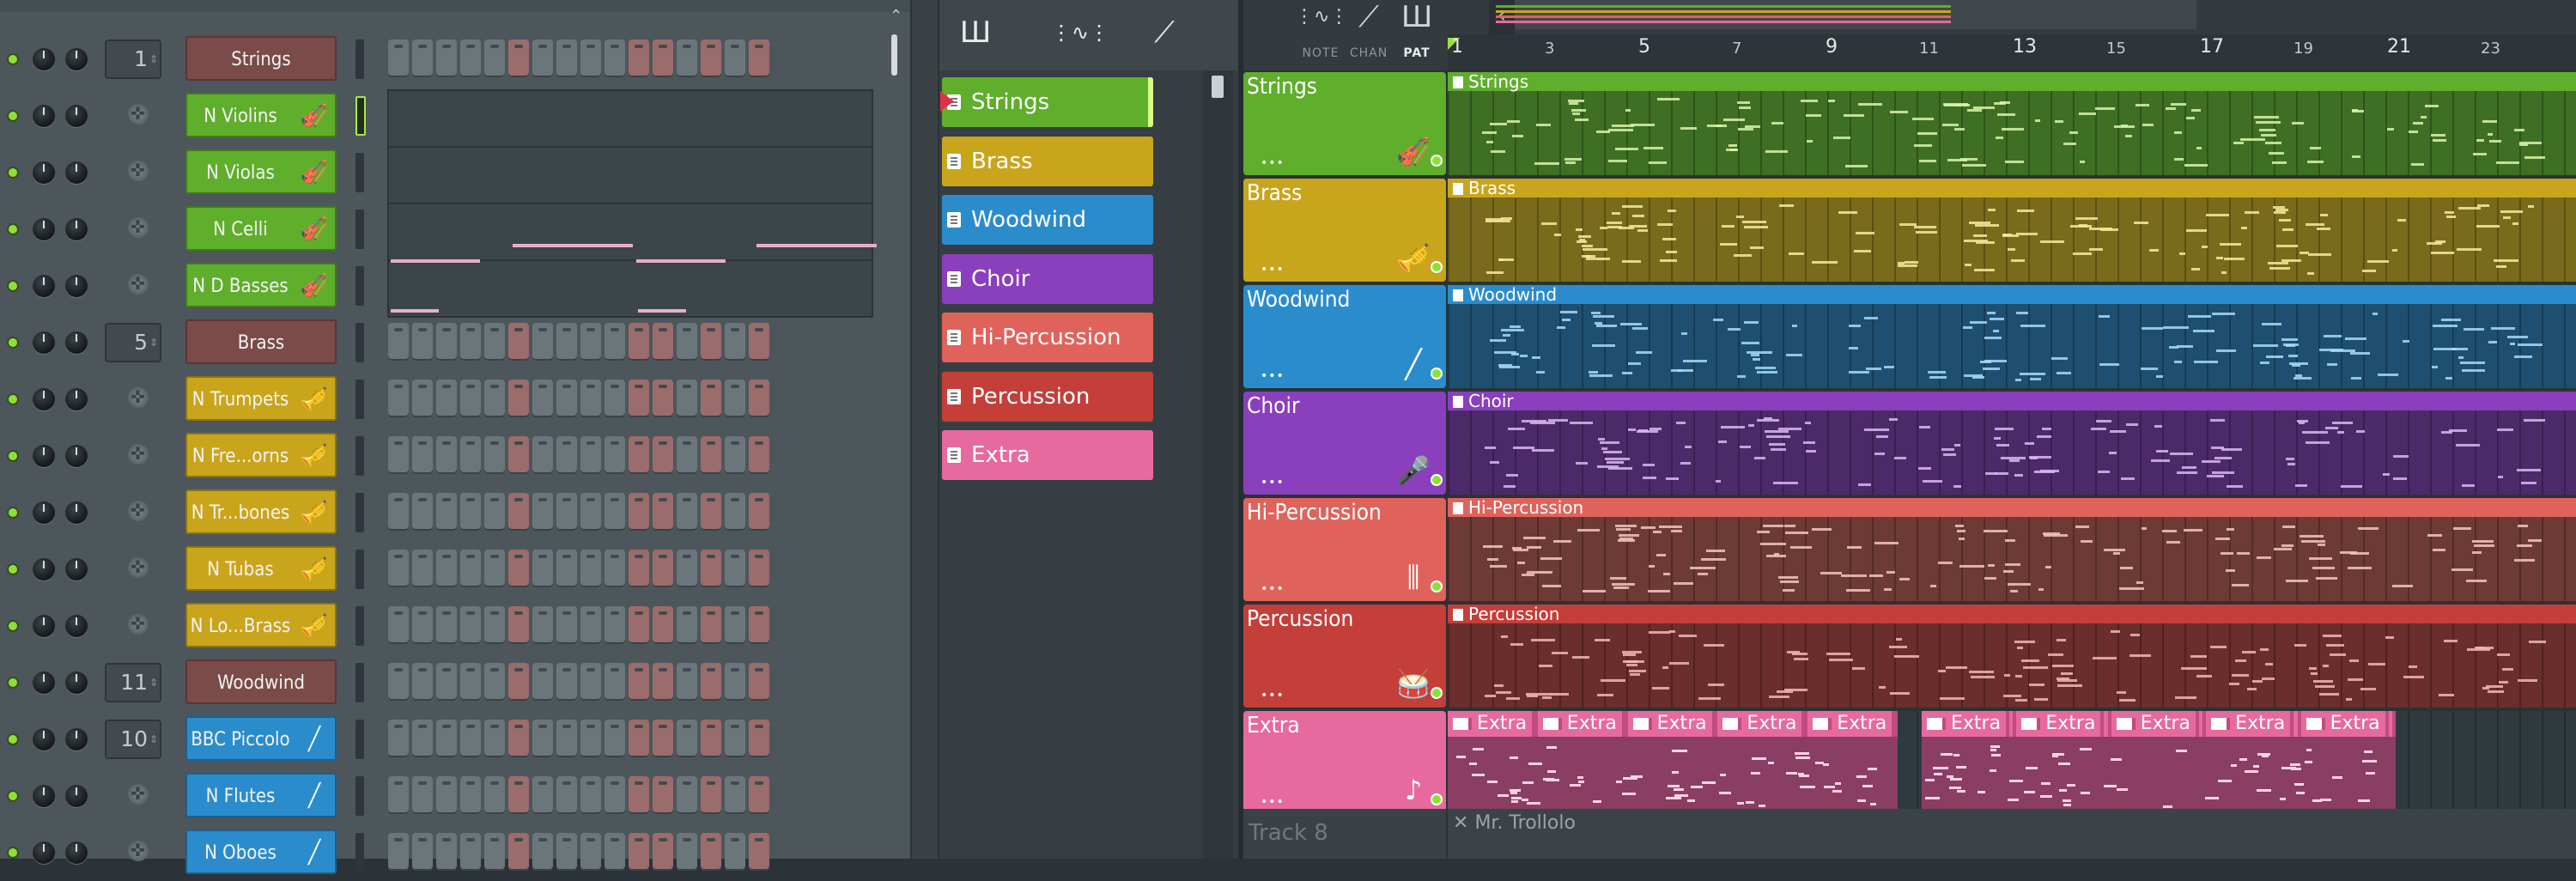  Describe the element at coordinates (1273, 589) in the screenshot. I see `track-grip: •••` at that location.